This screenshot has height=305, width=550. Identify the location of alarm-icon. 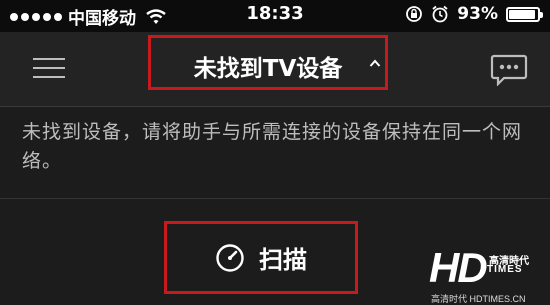
(440, 14).